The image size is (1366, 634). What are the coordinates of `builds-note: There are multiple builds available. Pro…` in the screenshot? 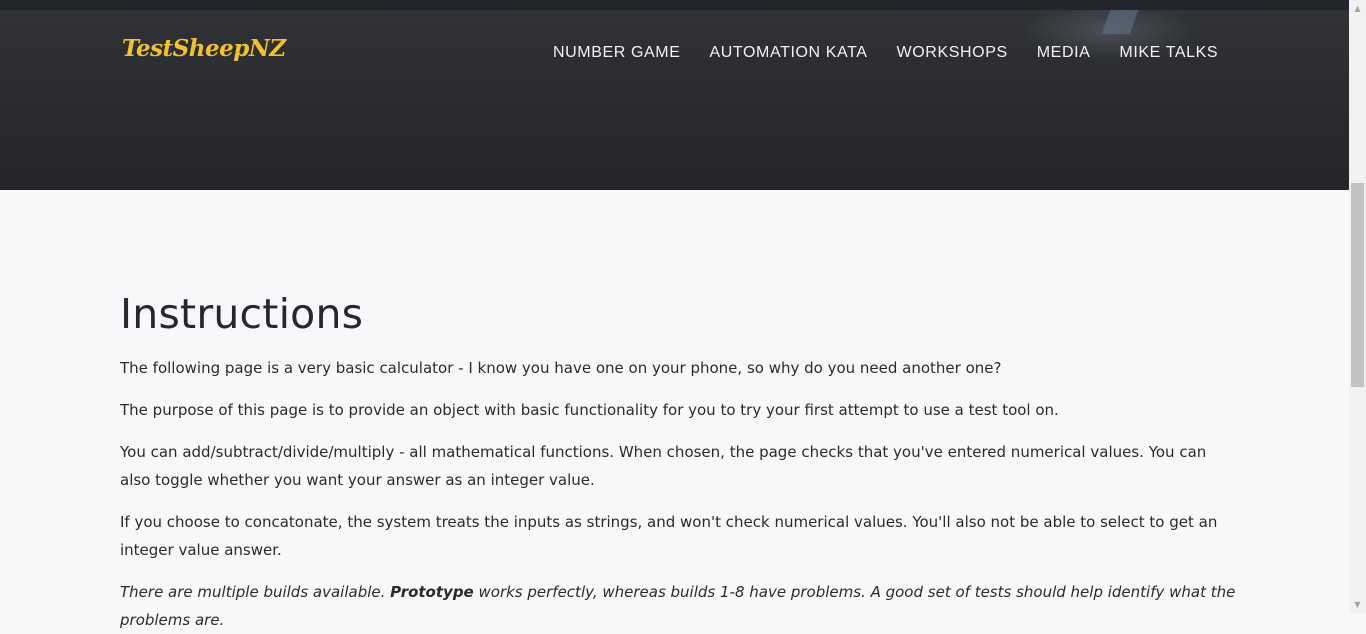 It's located at (680, 606).